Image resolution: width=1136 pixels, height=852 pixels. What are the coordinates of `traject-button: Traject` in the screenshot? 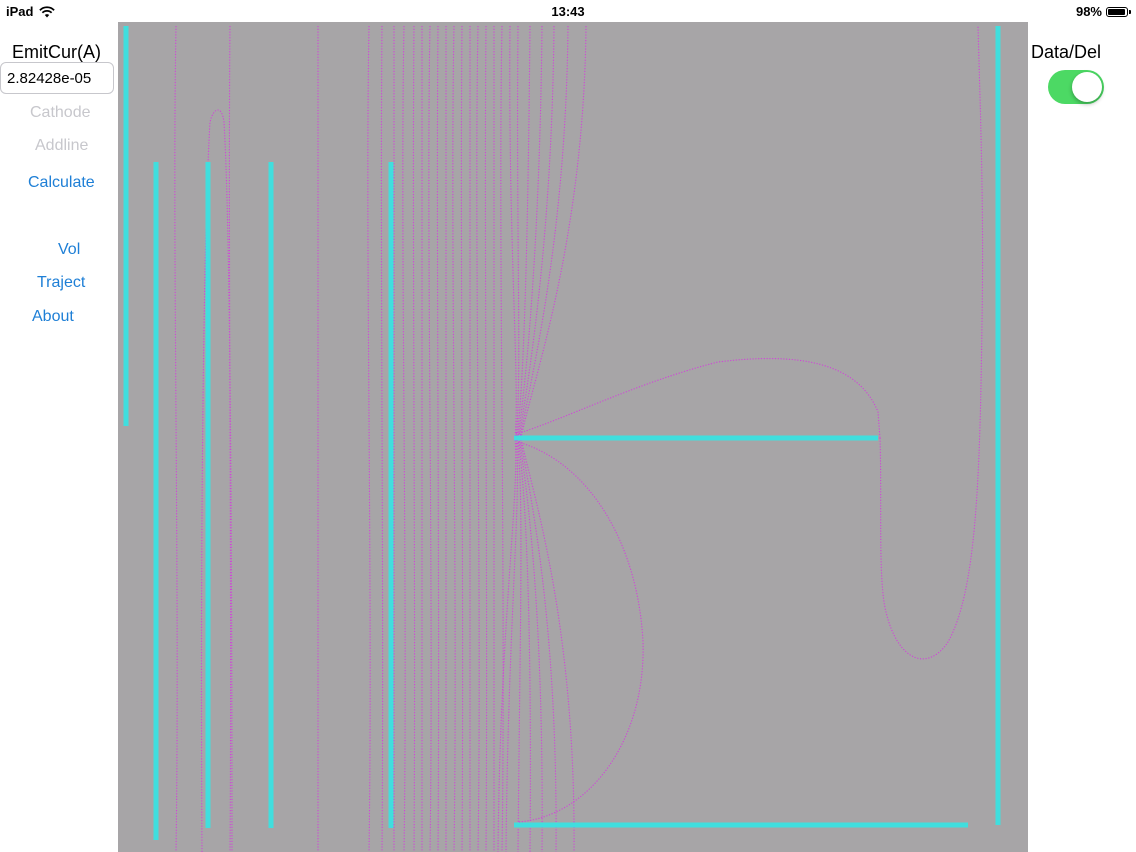 It's located at (61, 283).